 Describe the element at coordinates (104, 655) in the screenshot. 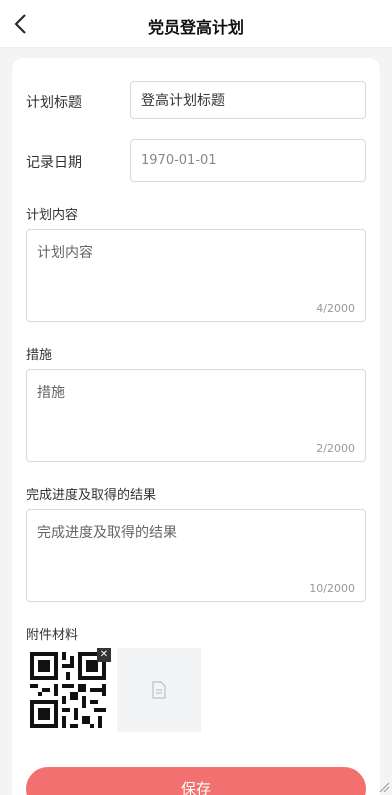

I see `delete-attachment-icon: ✕` at that location.